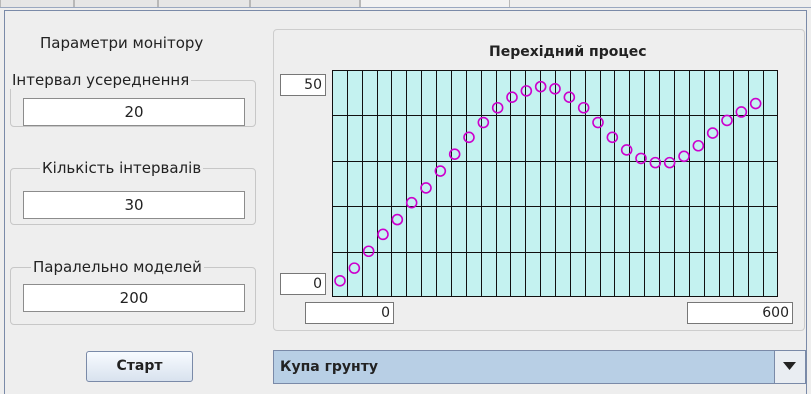  What do you see at coordinates (568, 52) in the screenshot?
I see `chart-title: Перехідний процес` at bounding box center [568, 52].